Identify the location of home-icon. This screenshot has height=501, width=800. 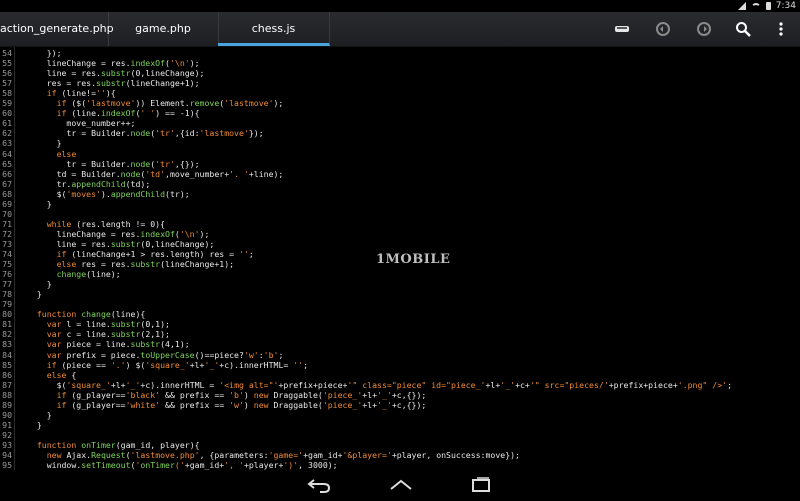
(401, 485).